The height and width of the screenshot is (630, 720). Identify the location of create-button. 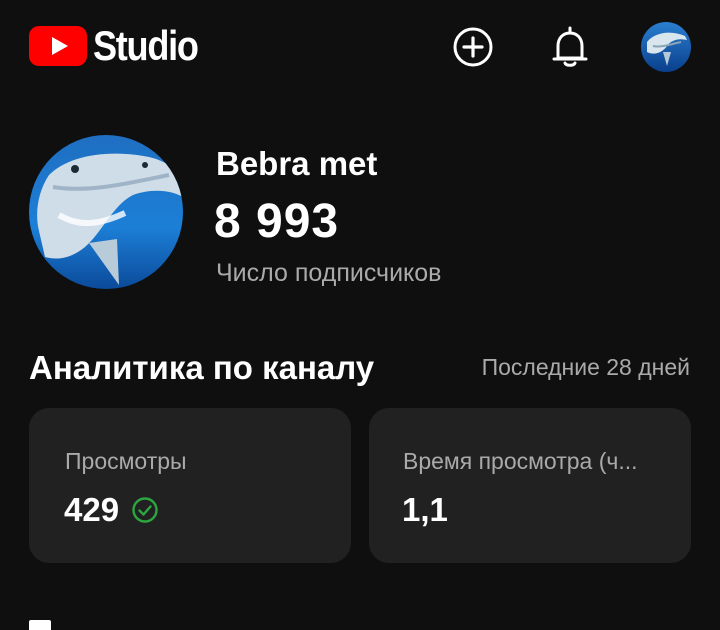
(473, 47).